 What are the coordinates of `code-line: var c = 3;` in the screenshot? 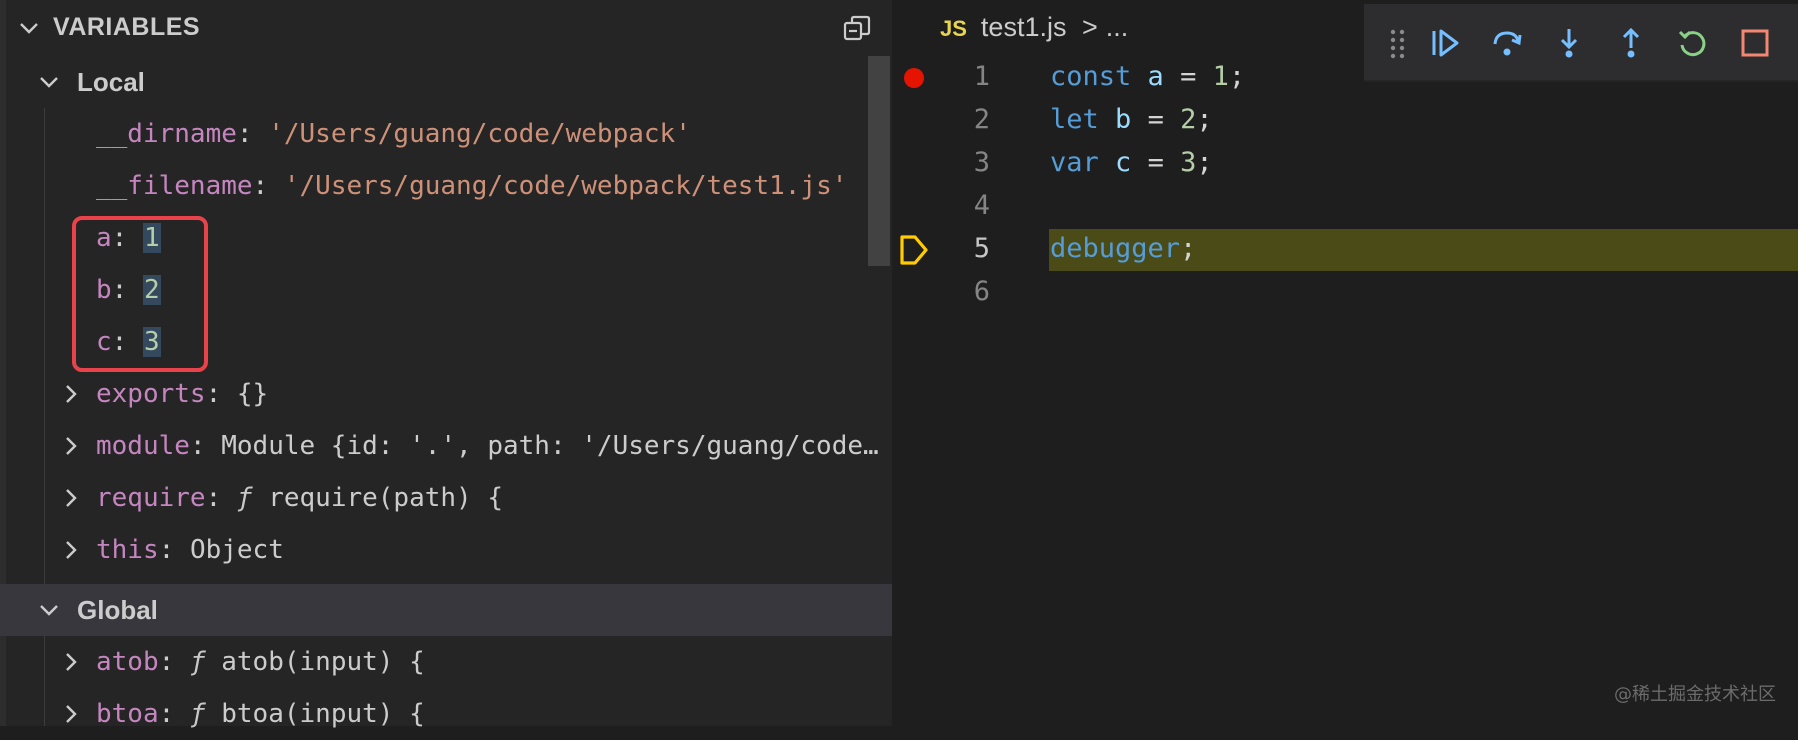 It's located at (1131, 163).